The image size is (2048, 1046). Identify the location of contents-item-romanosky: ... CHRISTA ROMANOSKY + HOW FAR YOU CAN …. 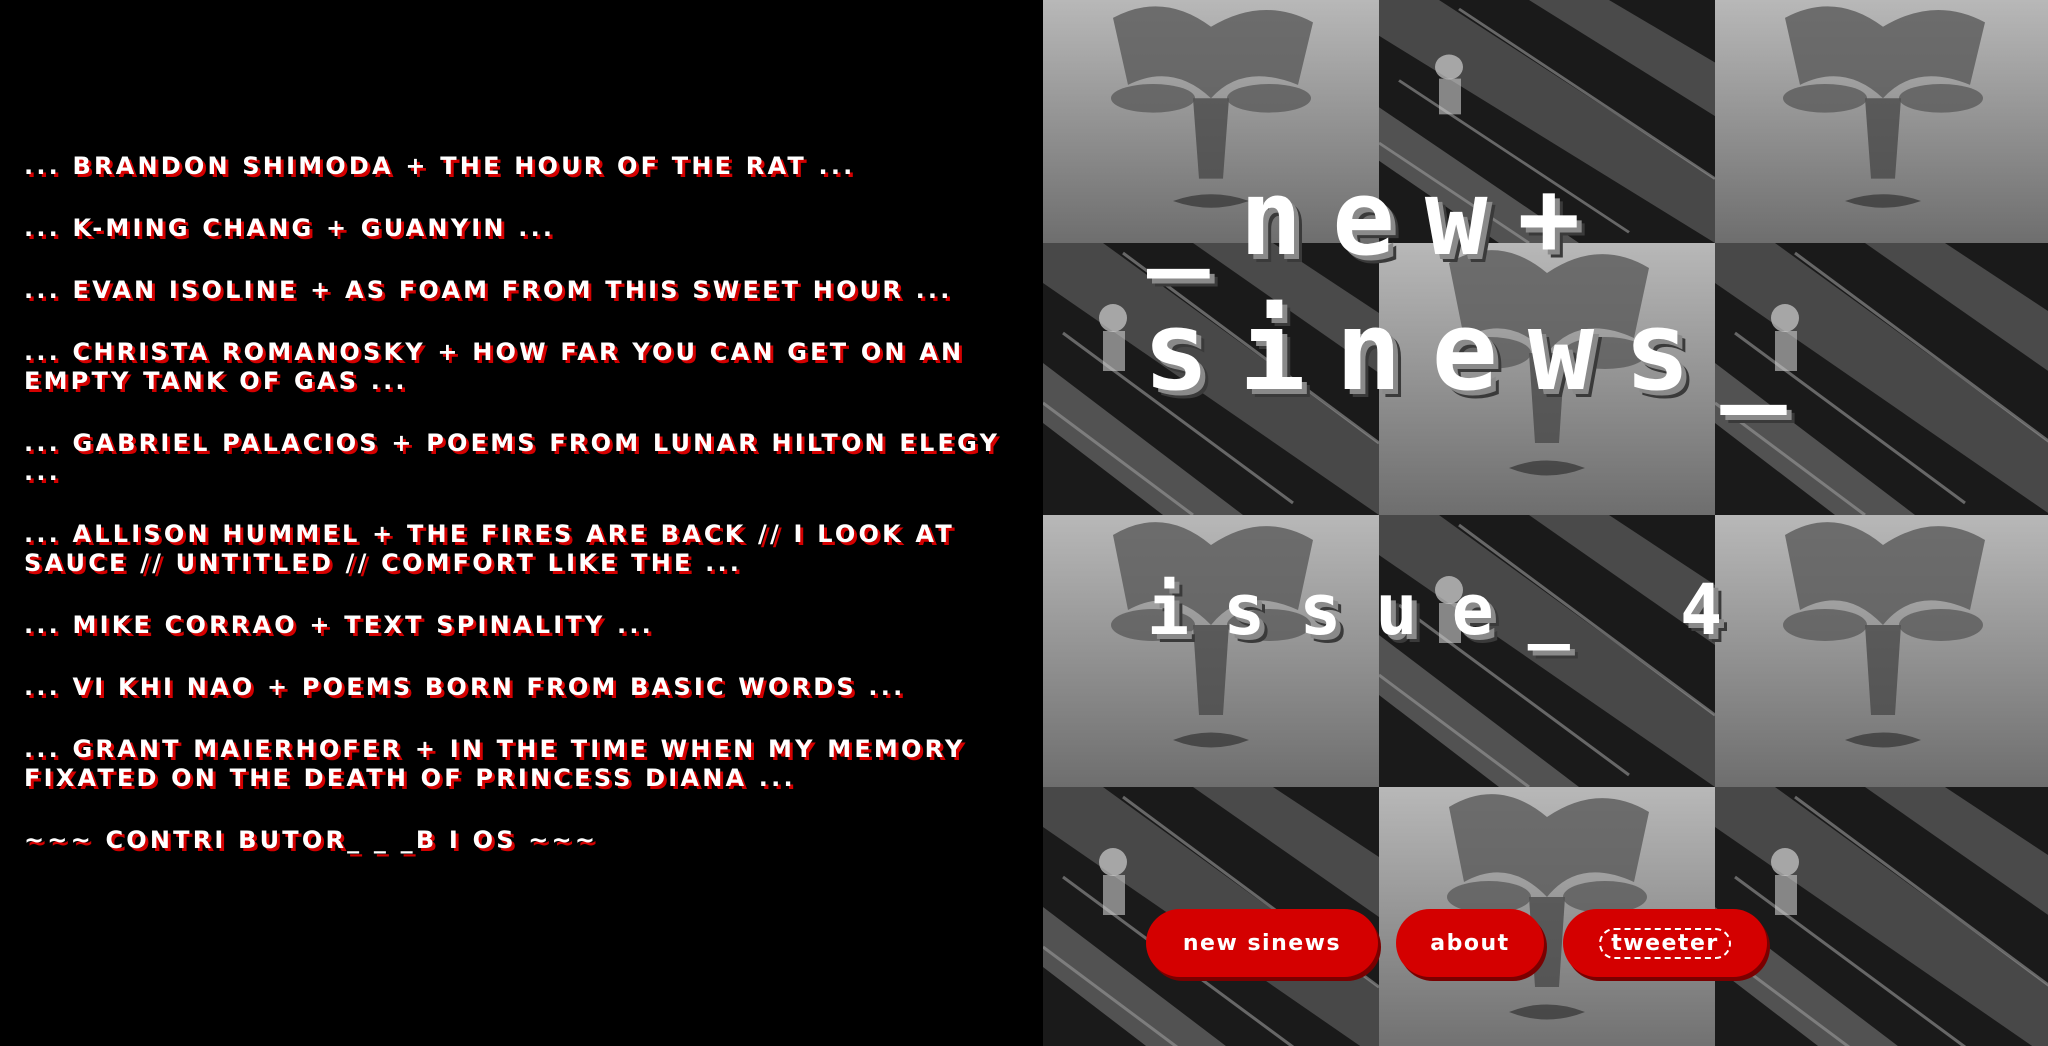
(529, 367).